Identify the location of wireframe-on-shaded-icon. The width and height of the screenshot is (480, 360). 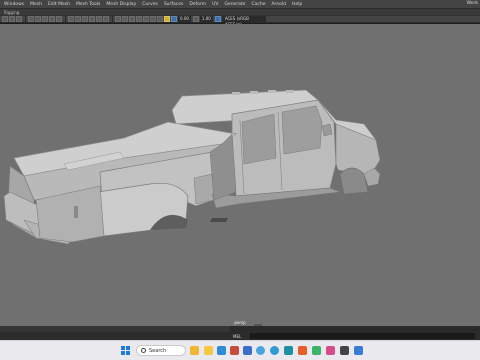
(85, 19).